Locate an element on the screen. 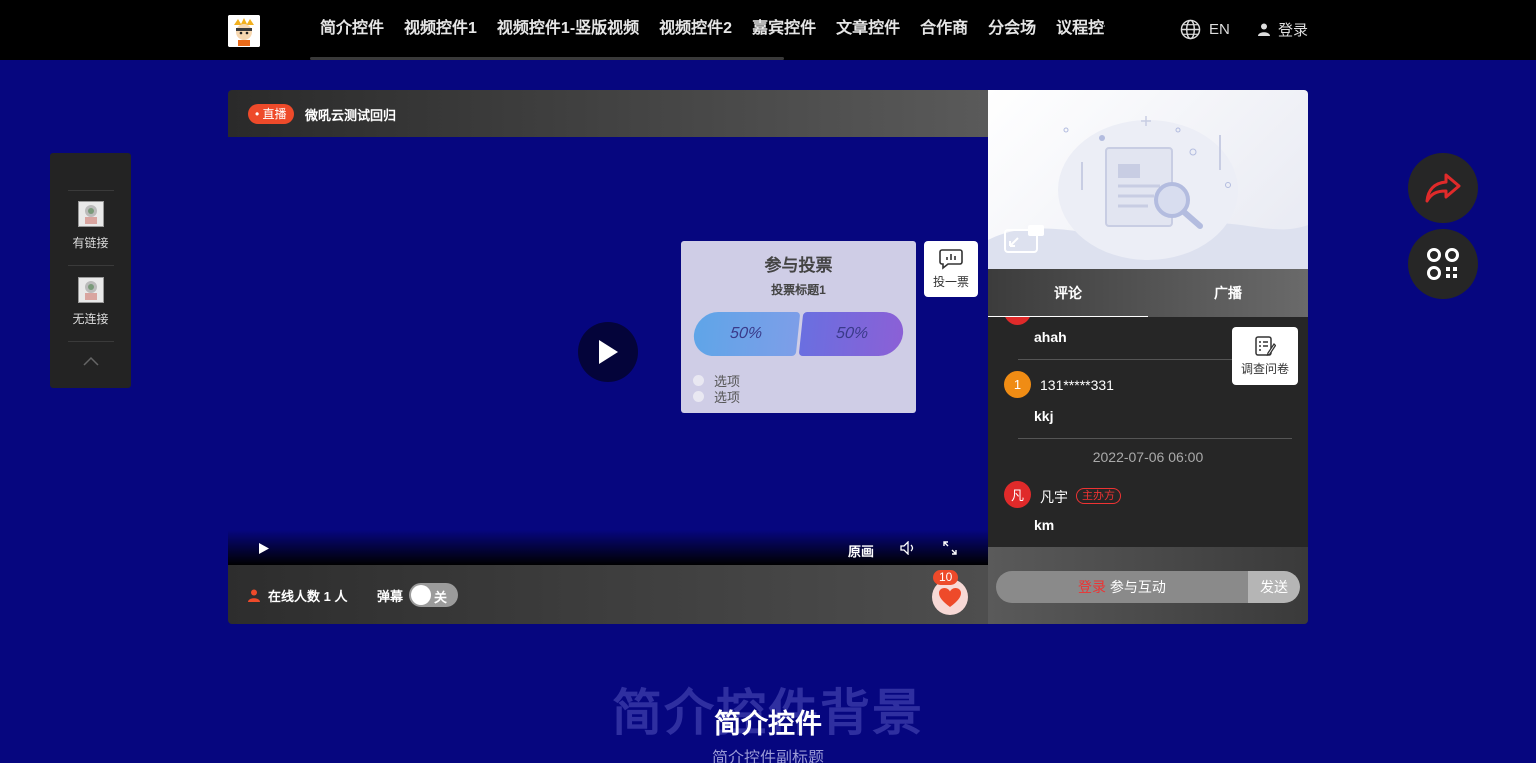 The width and height of the screenshot is (1536, 763). survey-button-label: 调查问卷 is located at coordinates (1264, 369).